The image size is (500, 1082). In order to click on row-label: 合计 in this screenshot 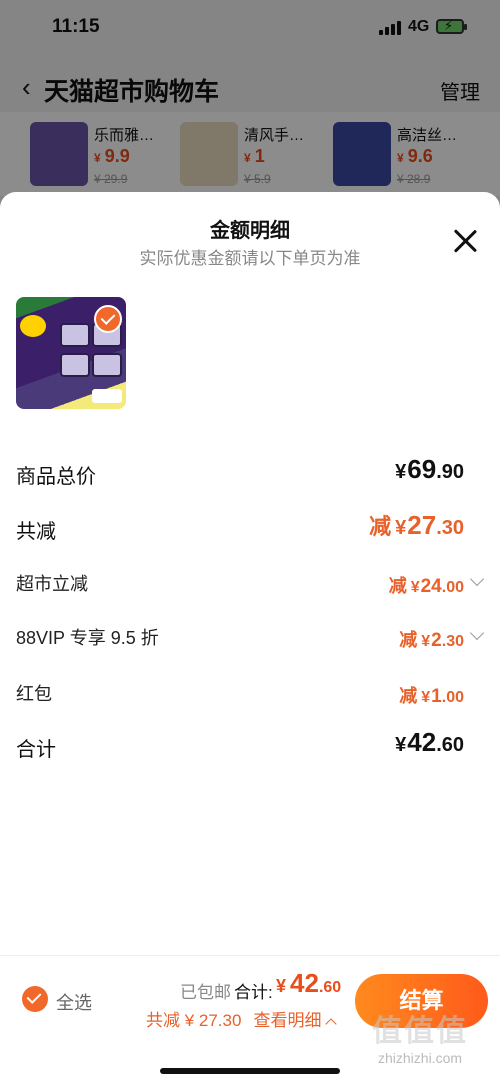, I will do `click(36, 750)`.